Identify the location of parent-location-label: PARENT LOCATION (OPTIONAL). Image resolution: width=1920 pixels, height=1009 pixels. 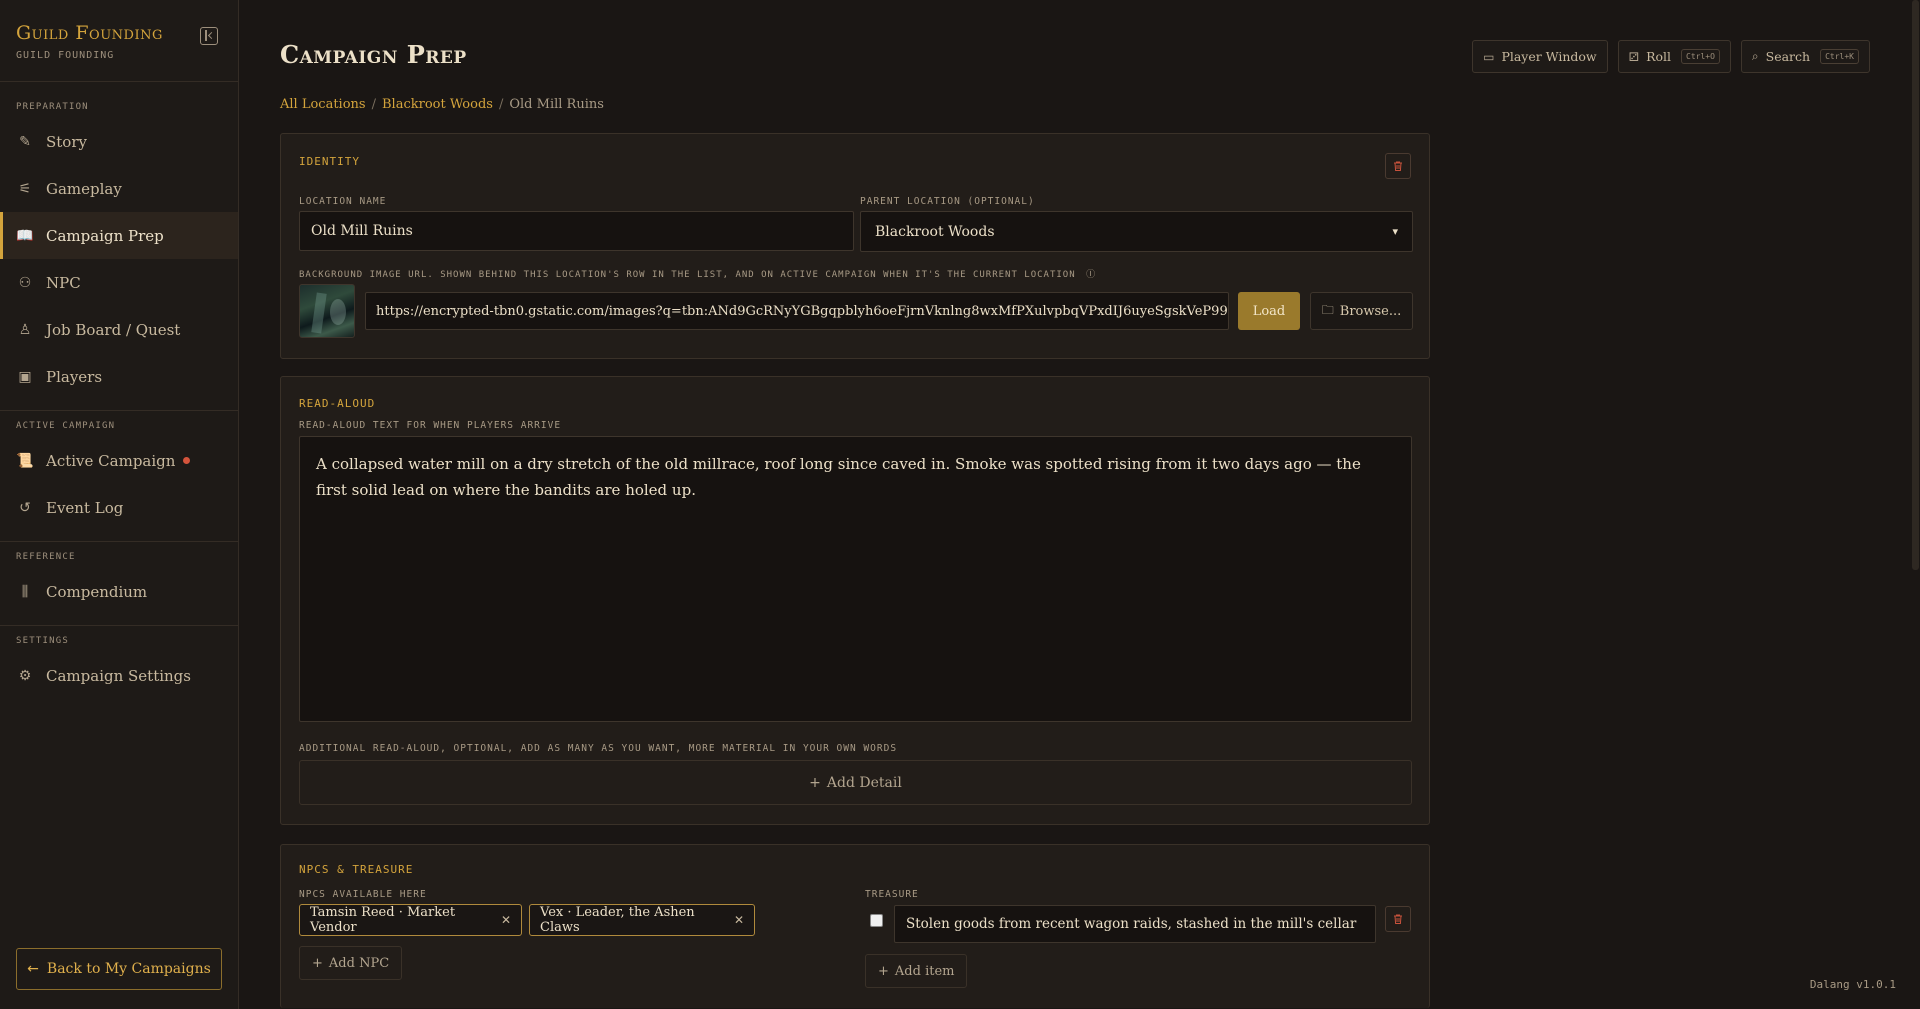
(947, 201).